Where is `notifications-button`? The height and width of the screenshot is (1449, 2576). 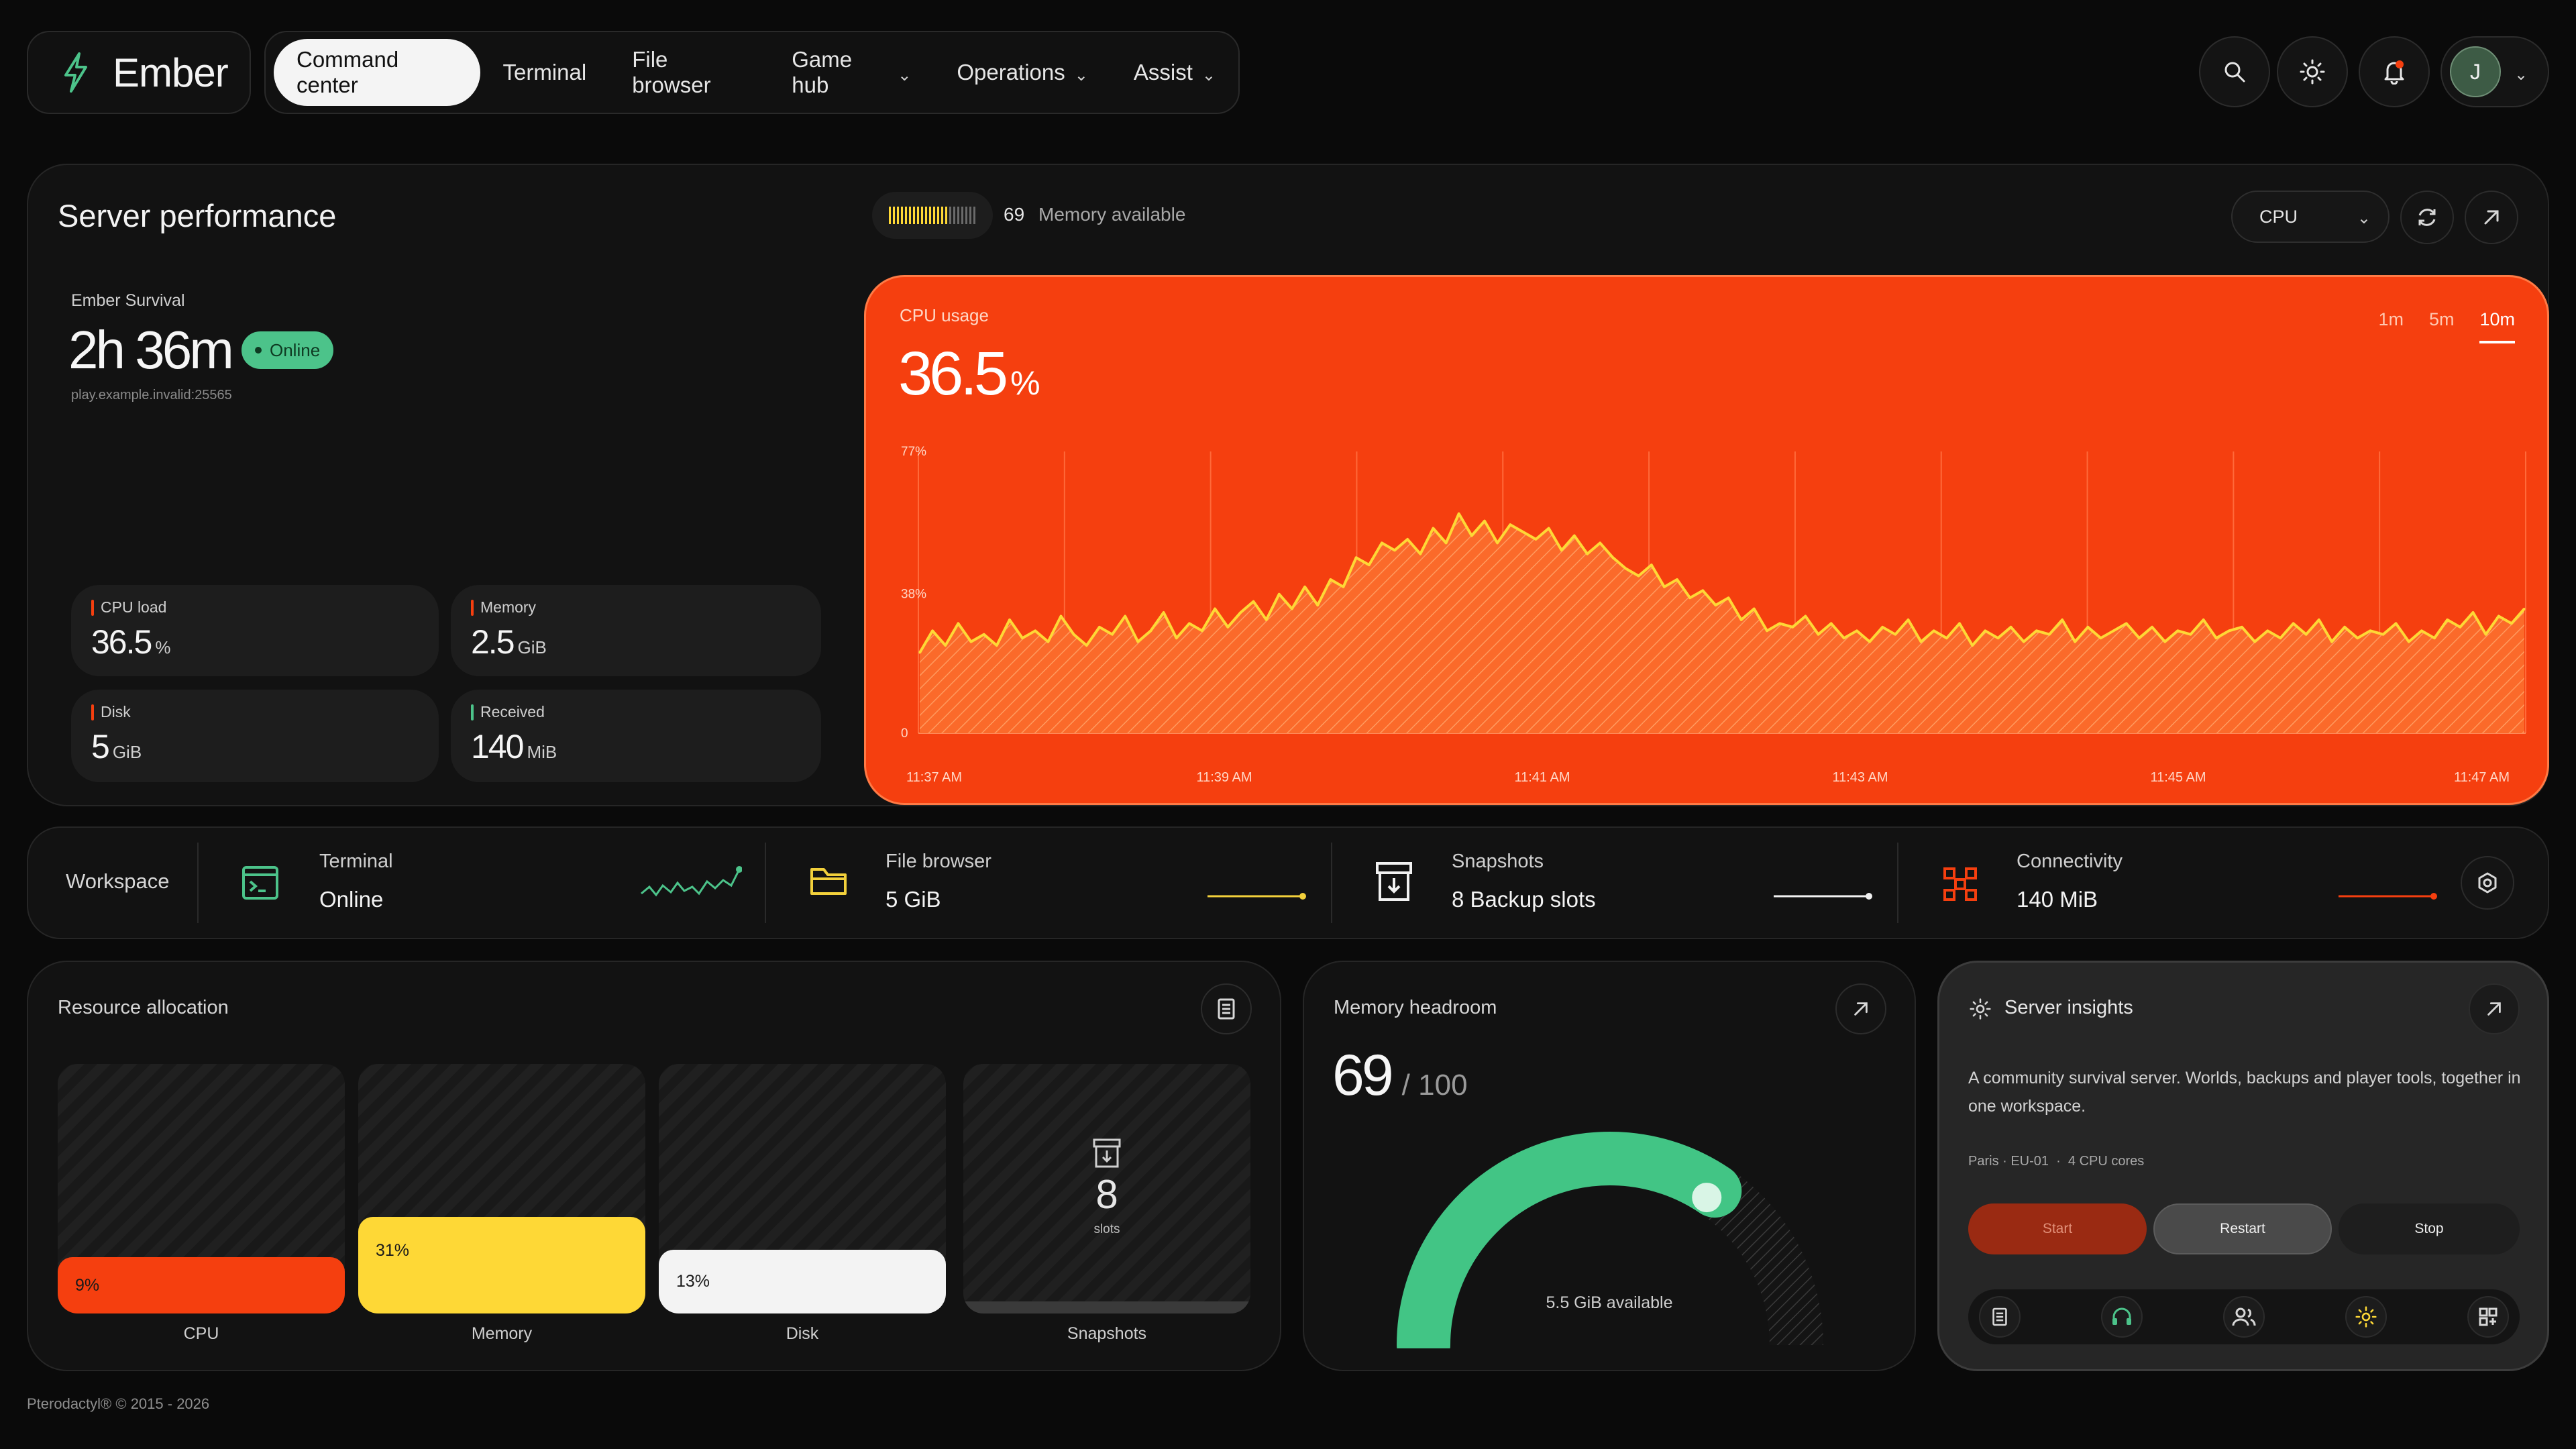
notifications-button is located at coordinates (2394, 71).